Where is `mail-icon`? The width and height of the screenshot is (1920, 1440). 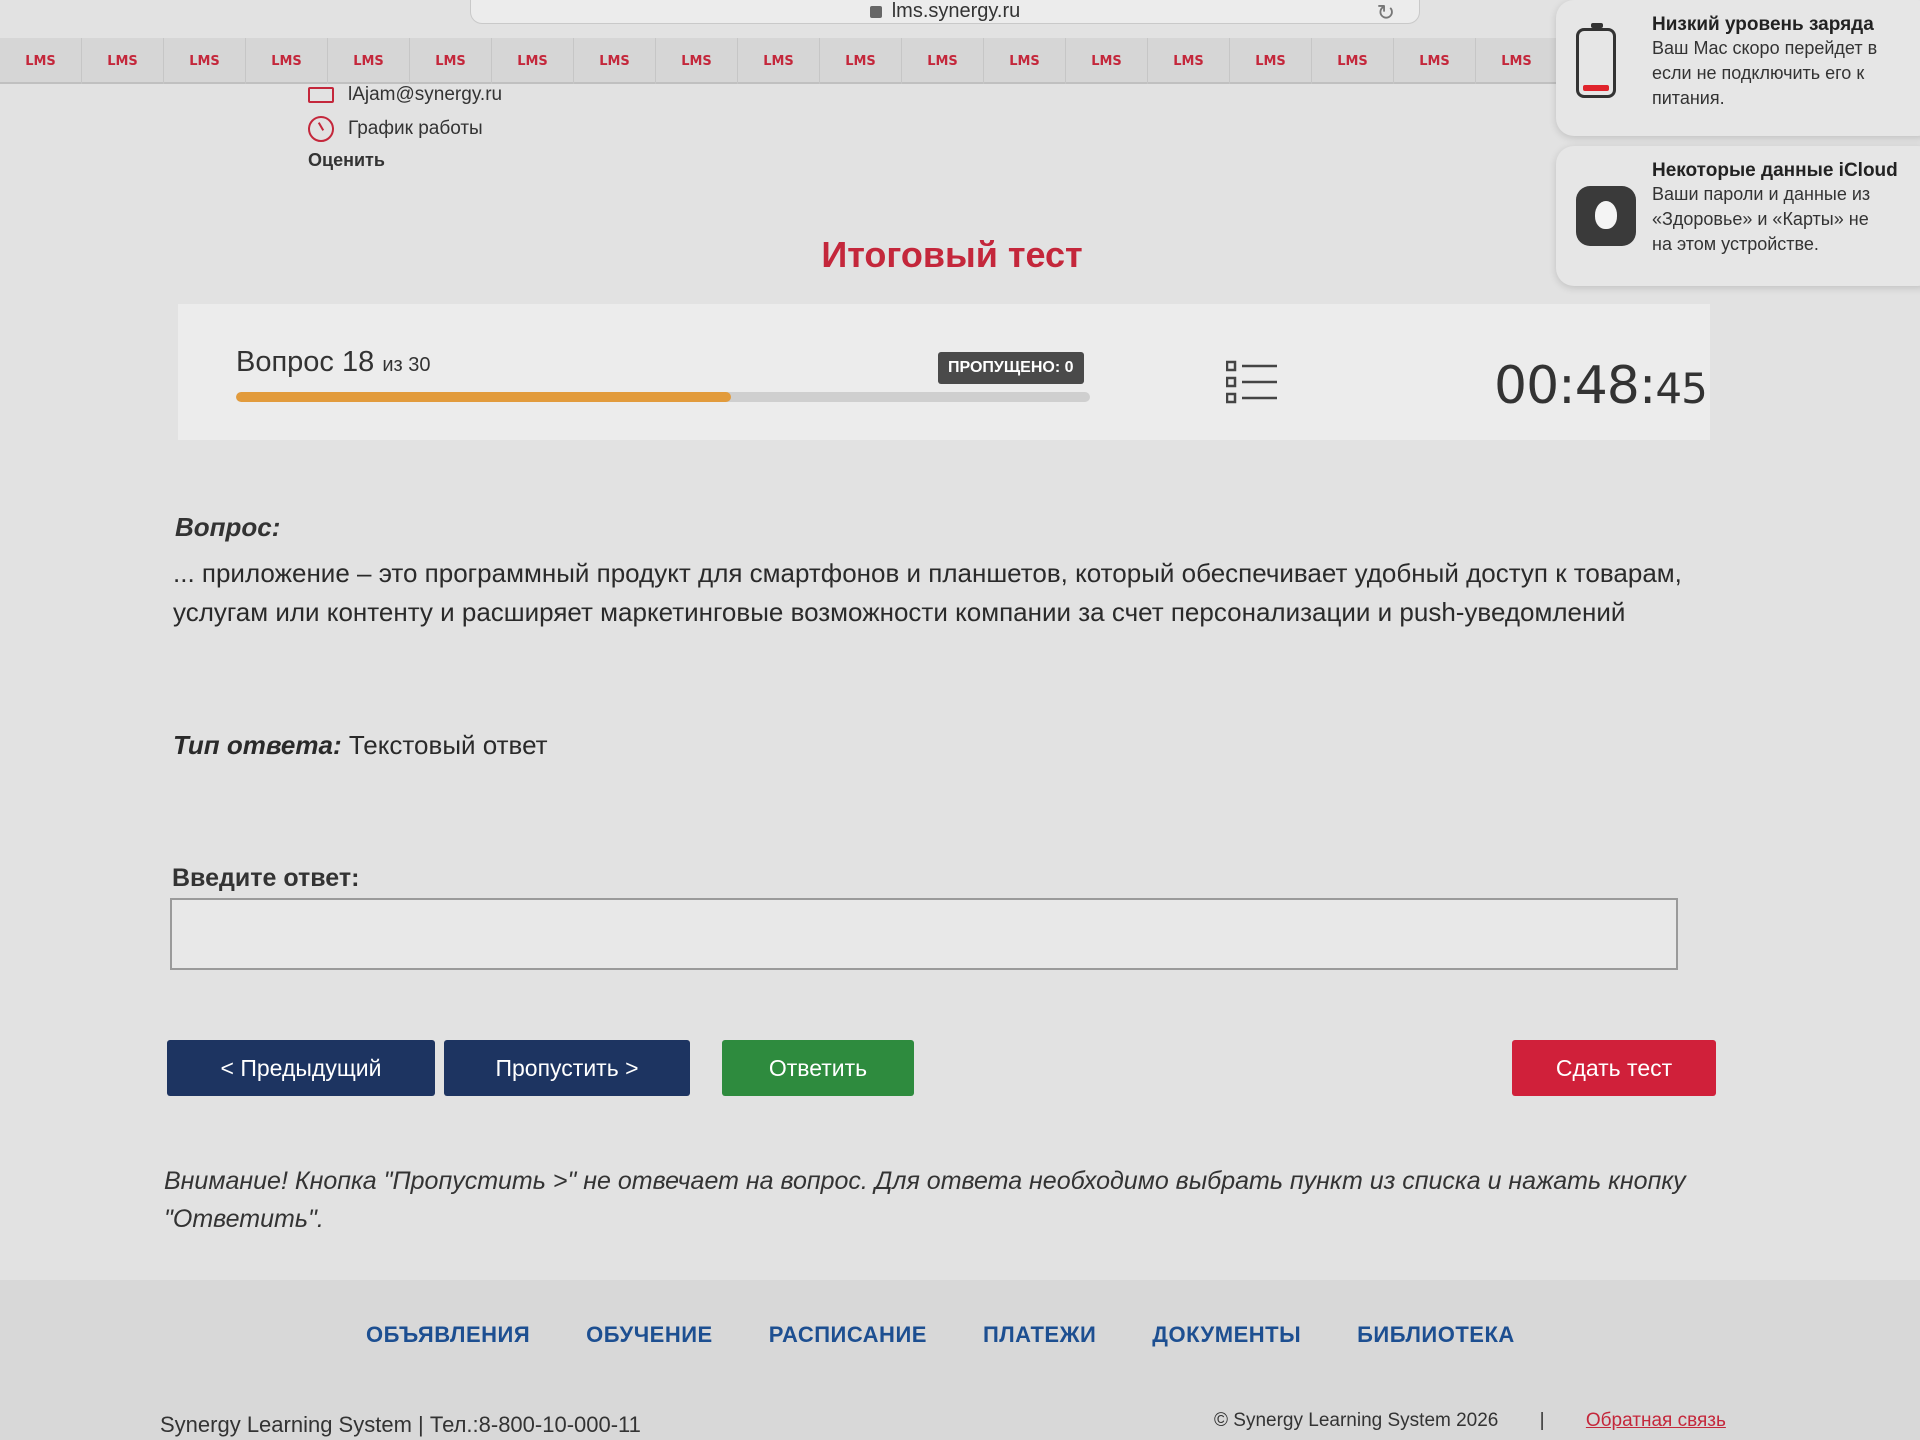
mail-icon is located at coordinates (321, 95).